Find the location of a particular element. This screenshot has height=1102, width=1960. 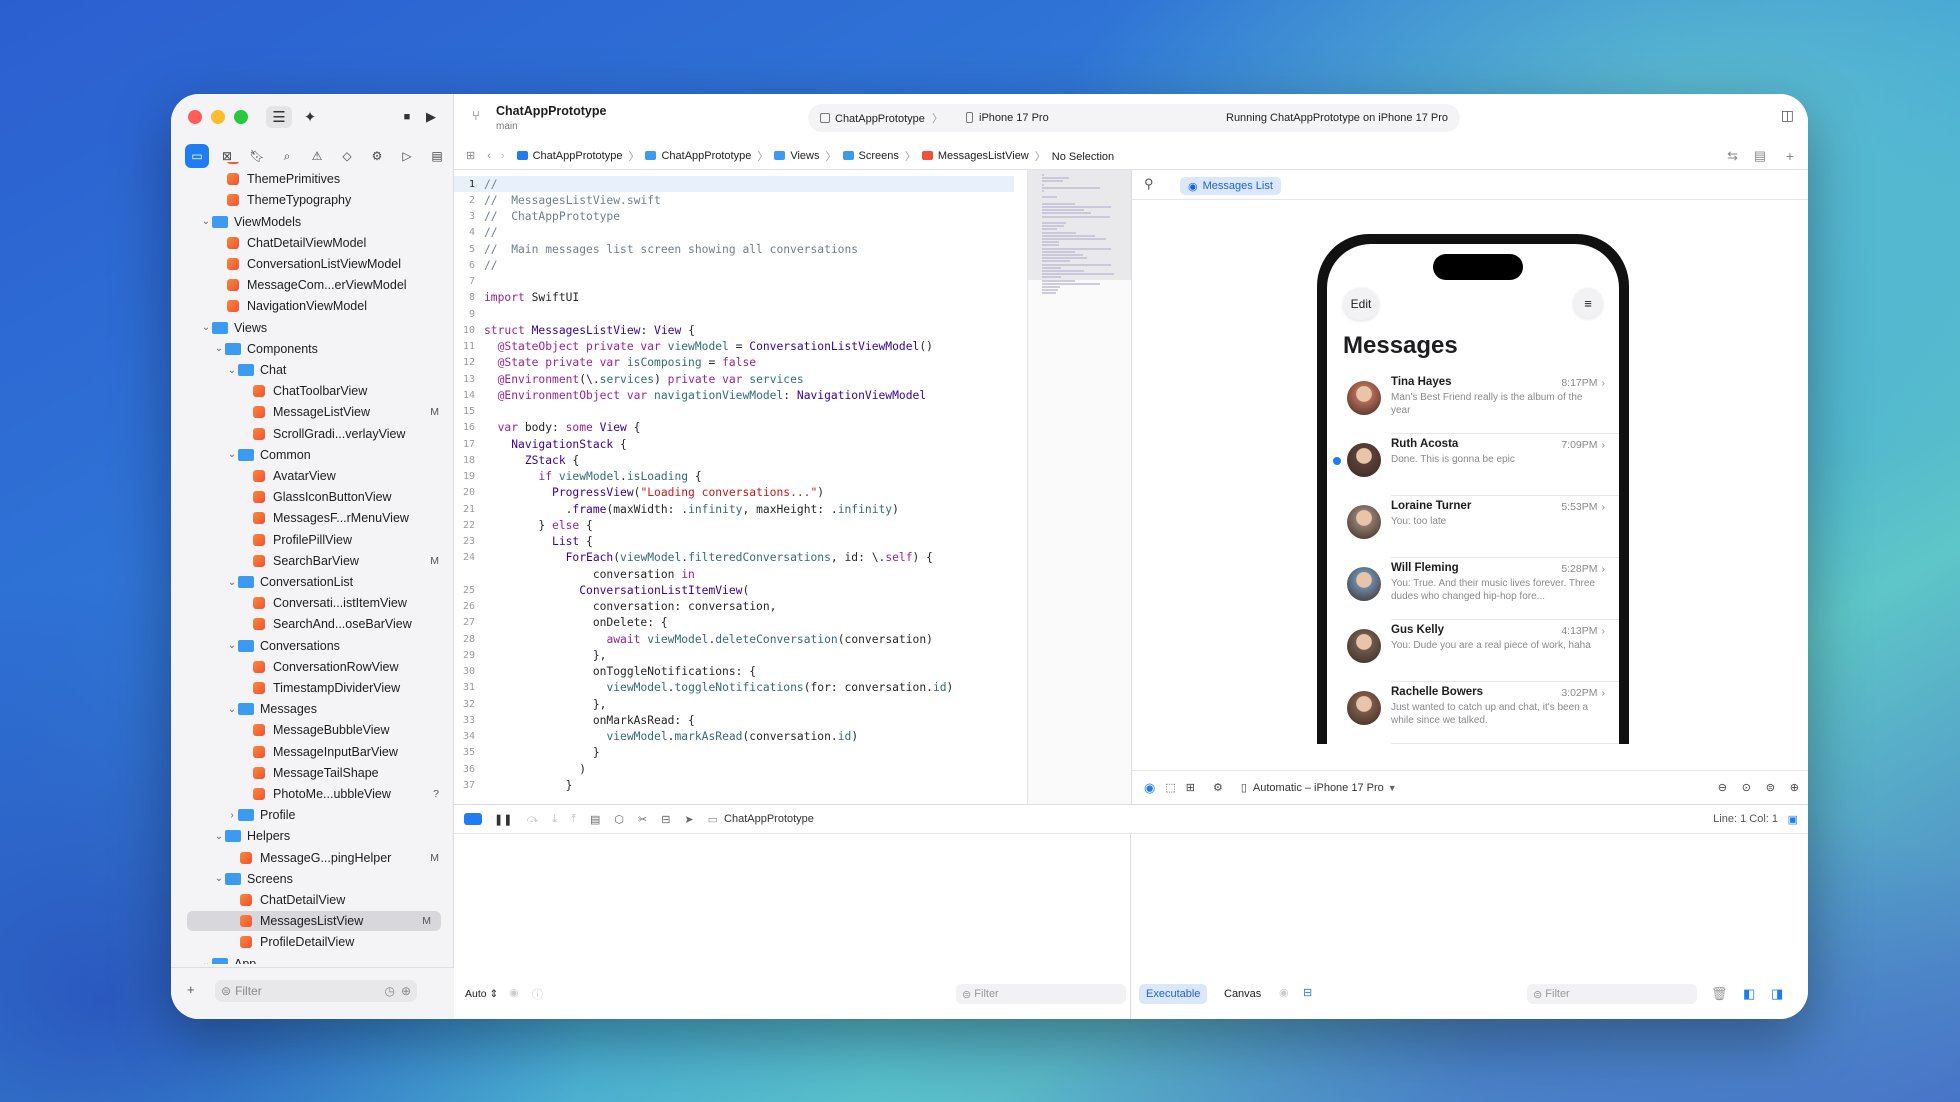

close-window-button is located at coordinates (195, 117).